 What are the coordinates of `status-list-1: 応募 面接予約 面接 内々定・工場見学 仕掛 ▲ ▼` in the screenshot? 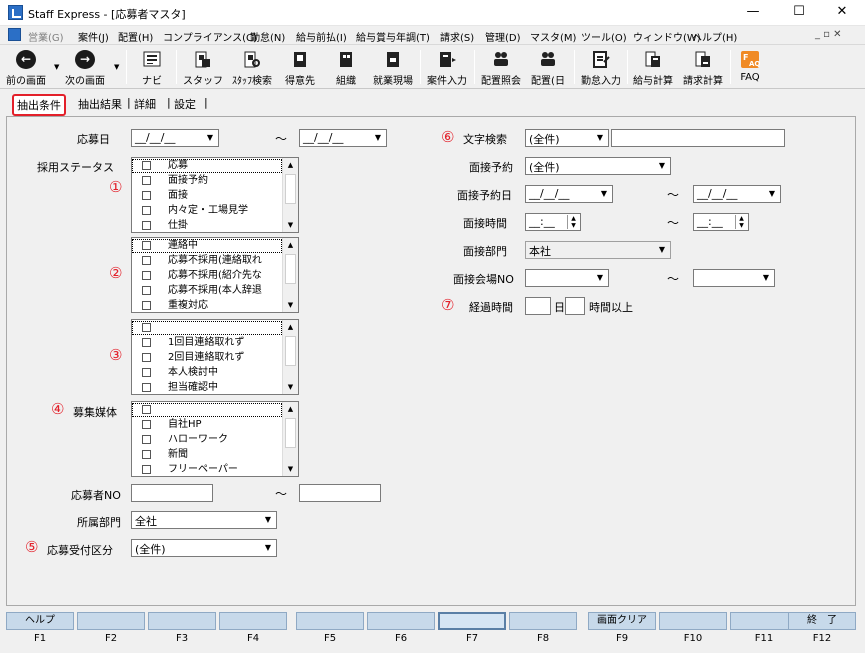 It's located at (215, 195).